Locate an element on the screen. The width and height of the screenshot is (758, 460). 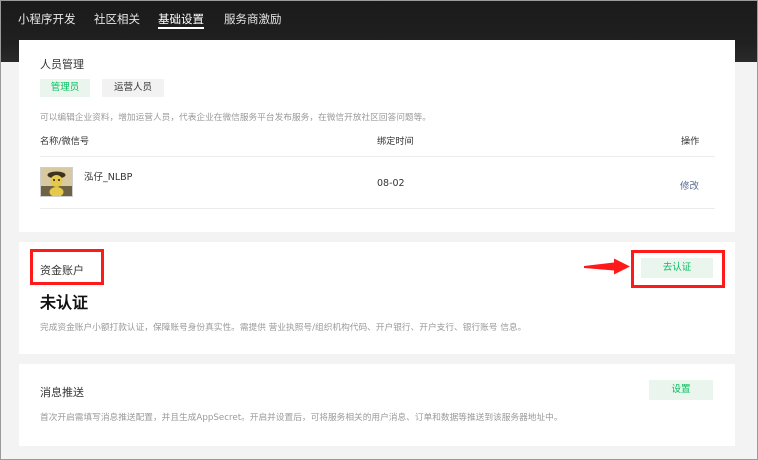
tab-admin: 管理员 is located at coordinates (65, 88).